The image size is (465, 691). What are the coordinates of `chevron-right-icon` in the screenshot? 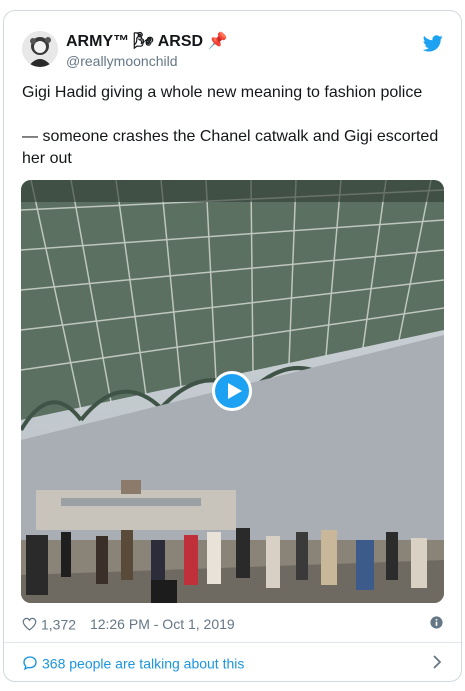 It's located at (437, 662).